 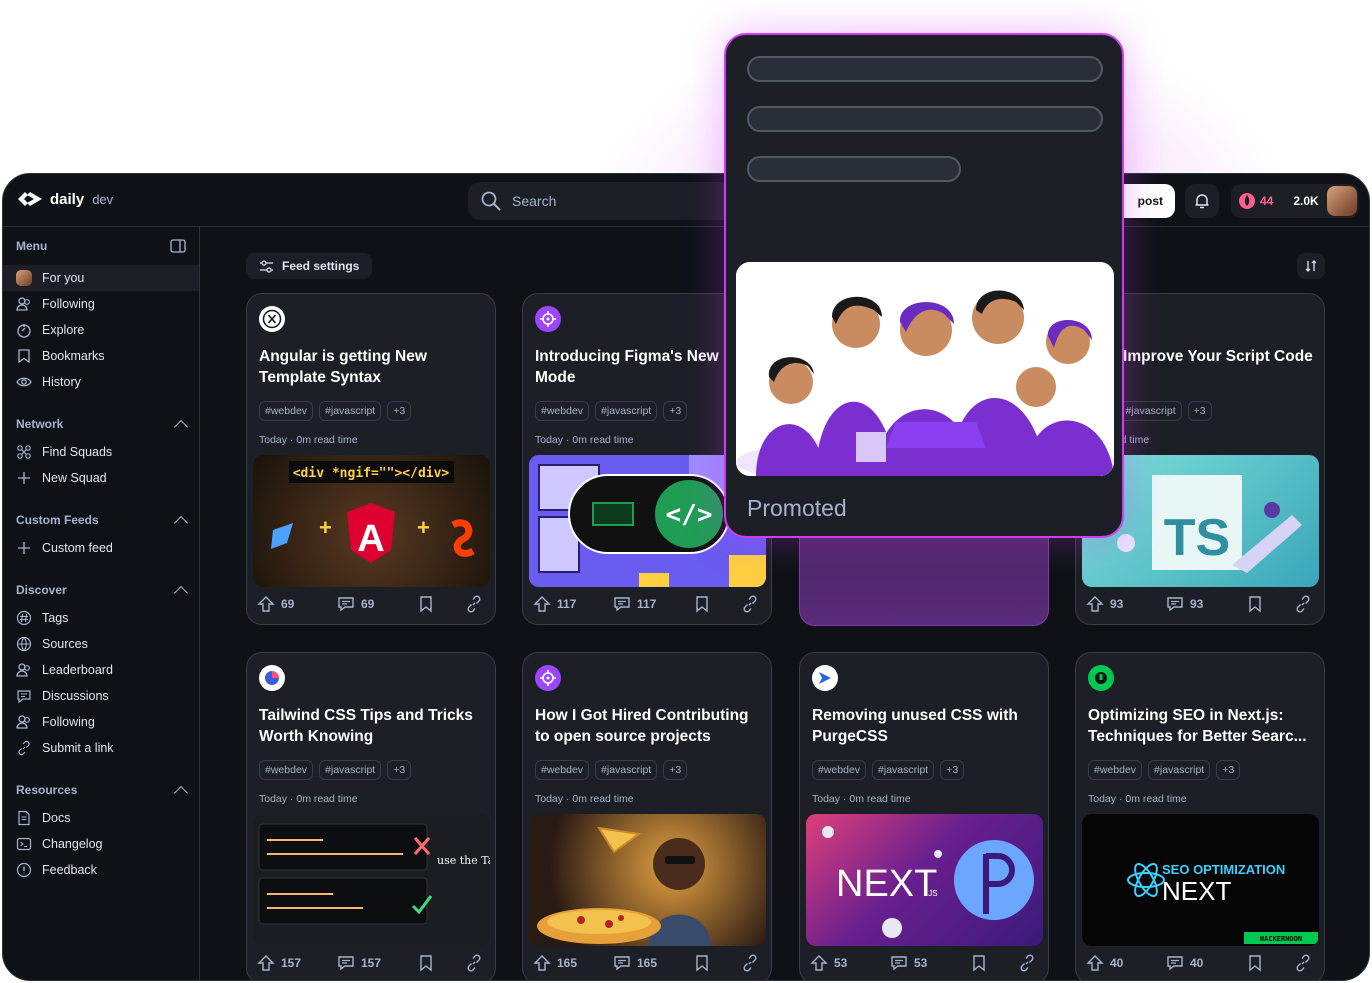 I want to click on comment-button: 53, so click(x=930, y=963).